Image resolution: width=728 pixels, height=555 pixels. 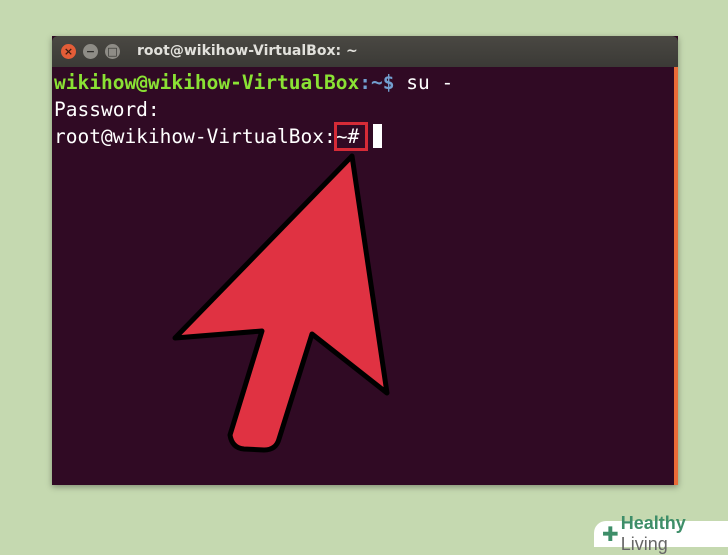 What do you see at coordinates (610, 534) in the screenshot?
I see `plus-icon: ✚` at bounding box center [610, 534].